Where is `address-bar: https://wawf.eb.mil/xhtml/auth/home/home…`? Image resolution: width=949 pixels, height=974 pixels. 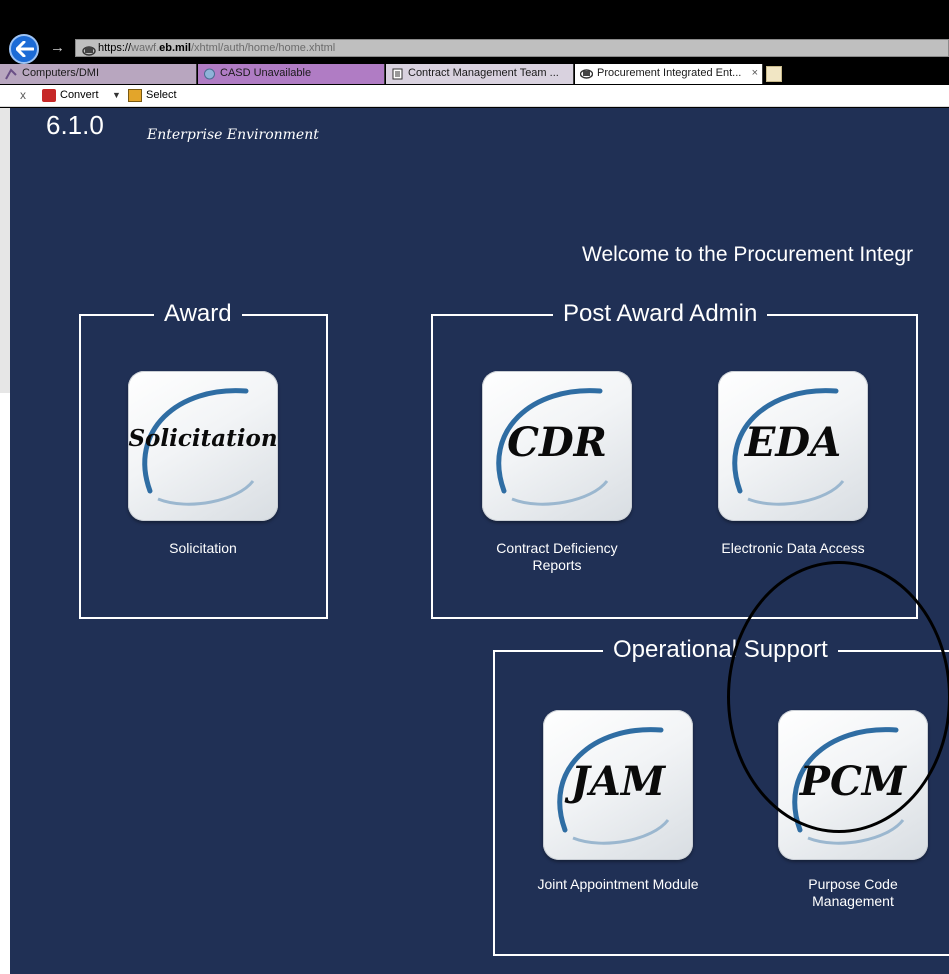
address-bar: https://wawf.eb.mil/xhtml/auth/home/home… is located at coordinates (512, 48).